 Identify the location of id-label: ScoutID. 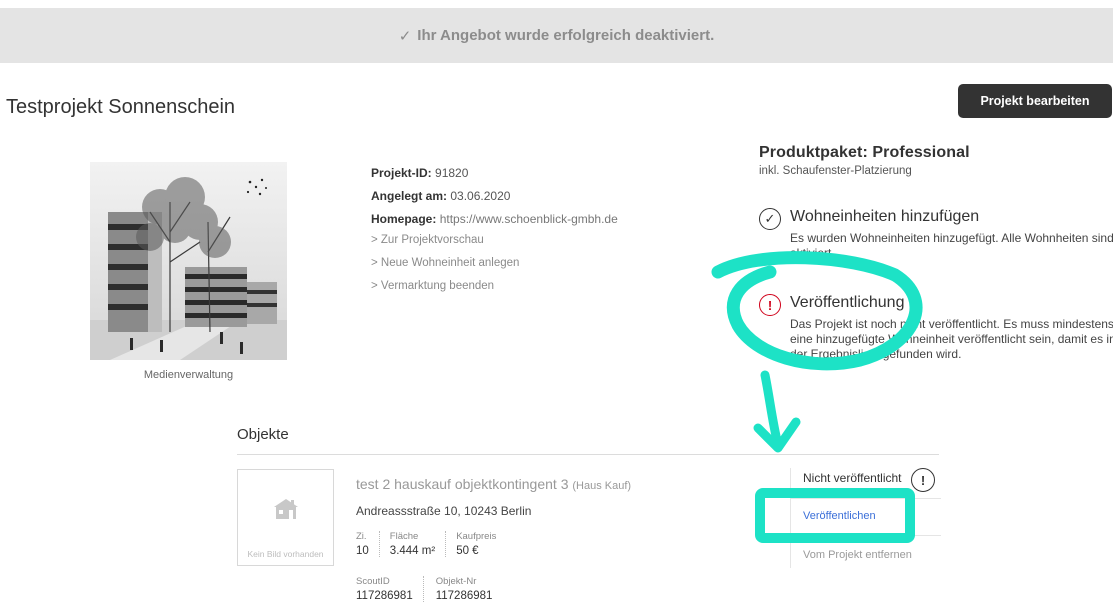
(373, 581).